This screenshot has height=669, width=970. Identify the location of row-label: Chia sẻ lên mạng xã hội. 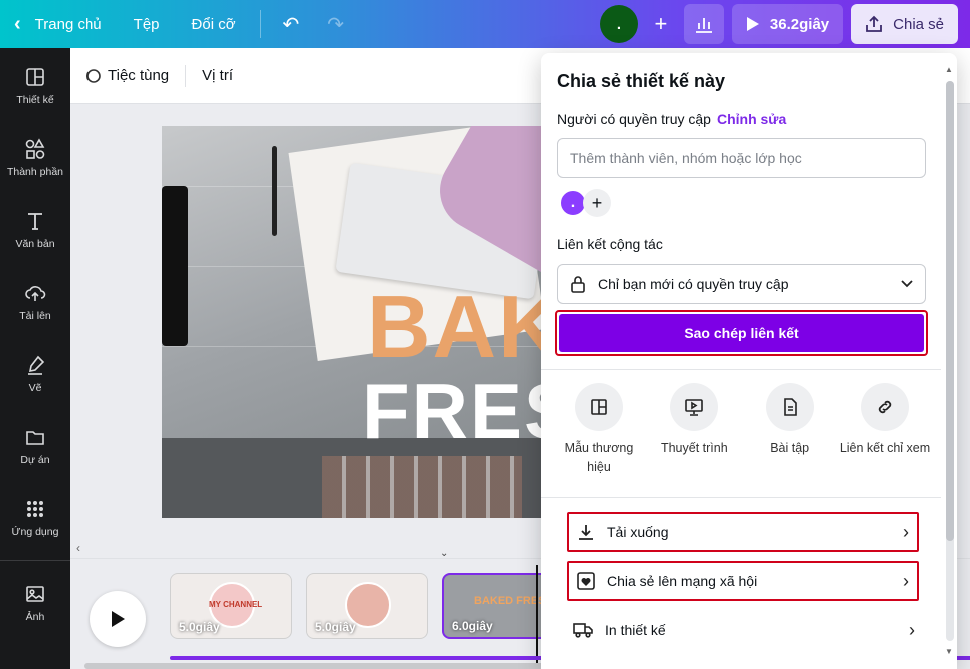
(682, 581).